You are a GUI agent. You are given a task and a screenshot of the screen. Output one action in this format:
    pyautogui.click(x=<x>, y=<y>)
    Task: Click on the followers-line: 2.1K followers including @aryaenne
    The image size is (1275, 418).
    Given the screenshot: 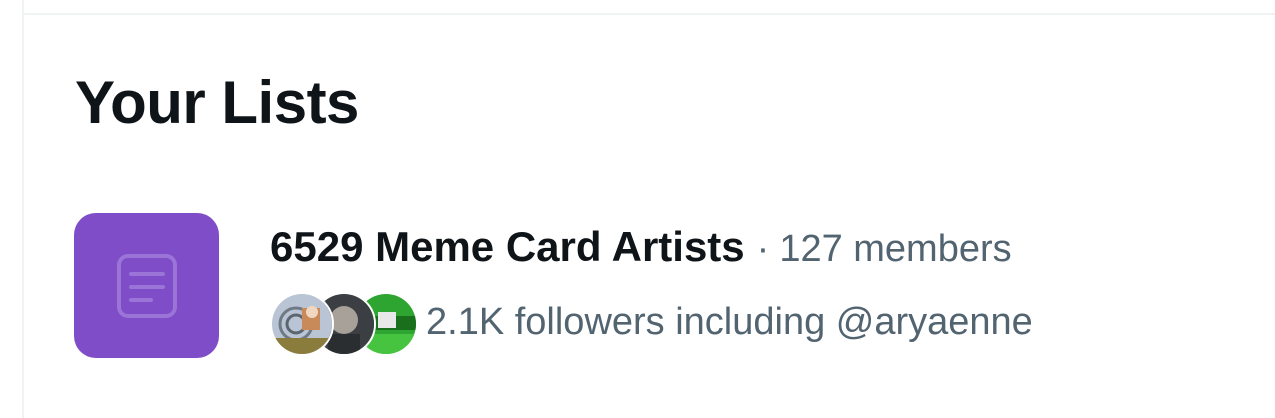 What is the action you would take?
    pyautogui.click(x=651, y=323)
    